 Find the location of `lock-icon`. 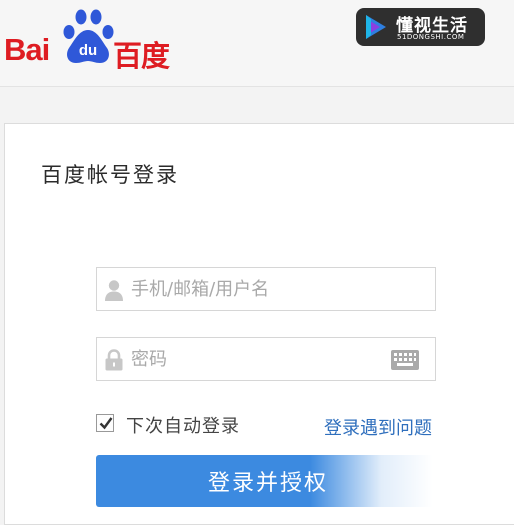

lock-icon is located at coordinates (114, 360).